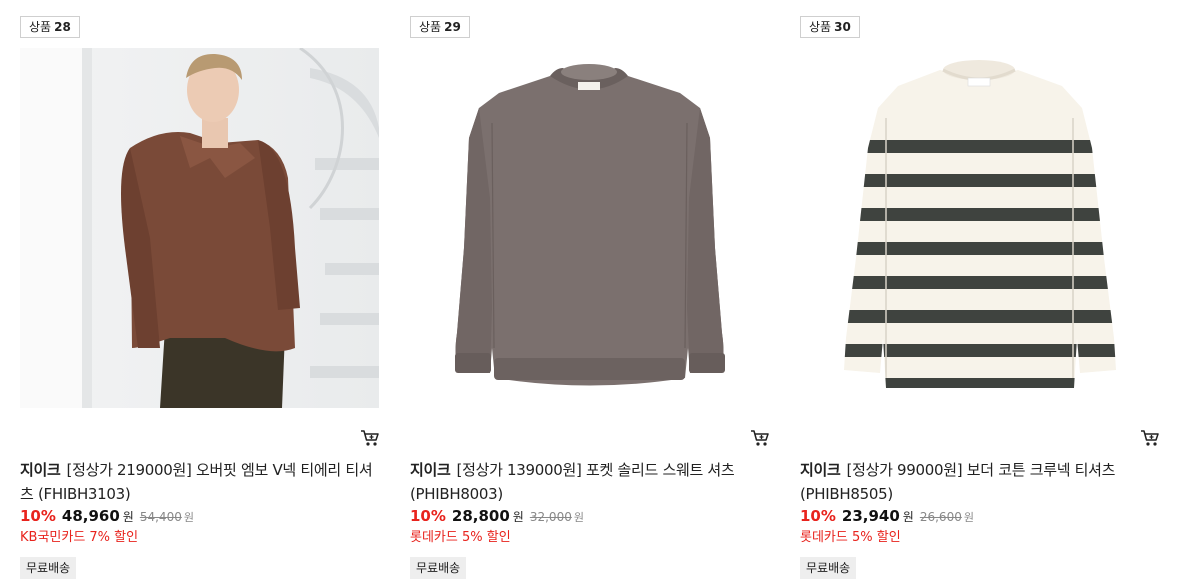 This screenshot has height=579, width=1180. I want to click on badge-number: 30, so click(842, 27).